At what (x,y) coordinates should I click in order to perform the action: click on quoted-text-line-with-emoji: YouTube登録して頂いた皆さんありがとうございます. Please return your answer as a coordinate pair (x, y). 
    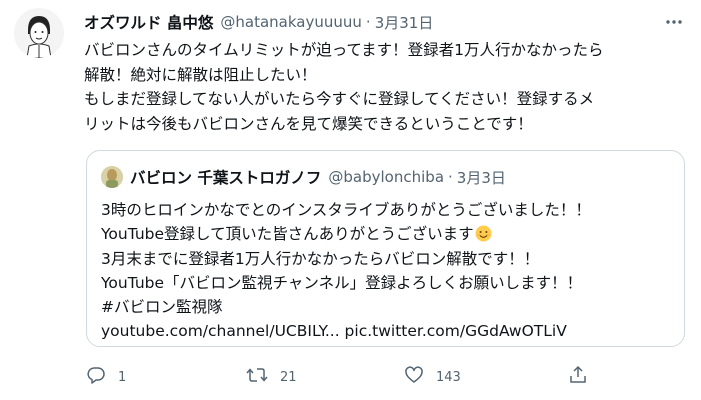
    Looking at the image, I should click on (388, 234).